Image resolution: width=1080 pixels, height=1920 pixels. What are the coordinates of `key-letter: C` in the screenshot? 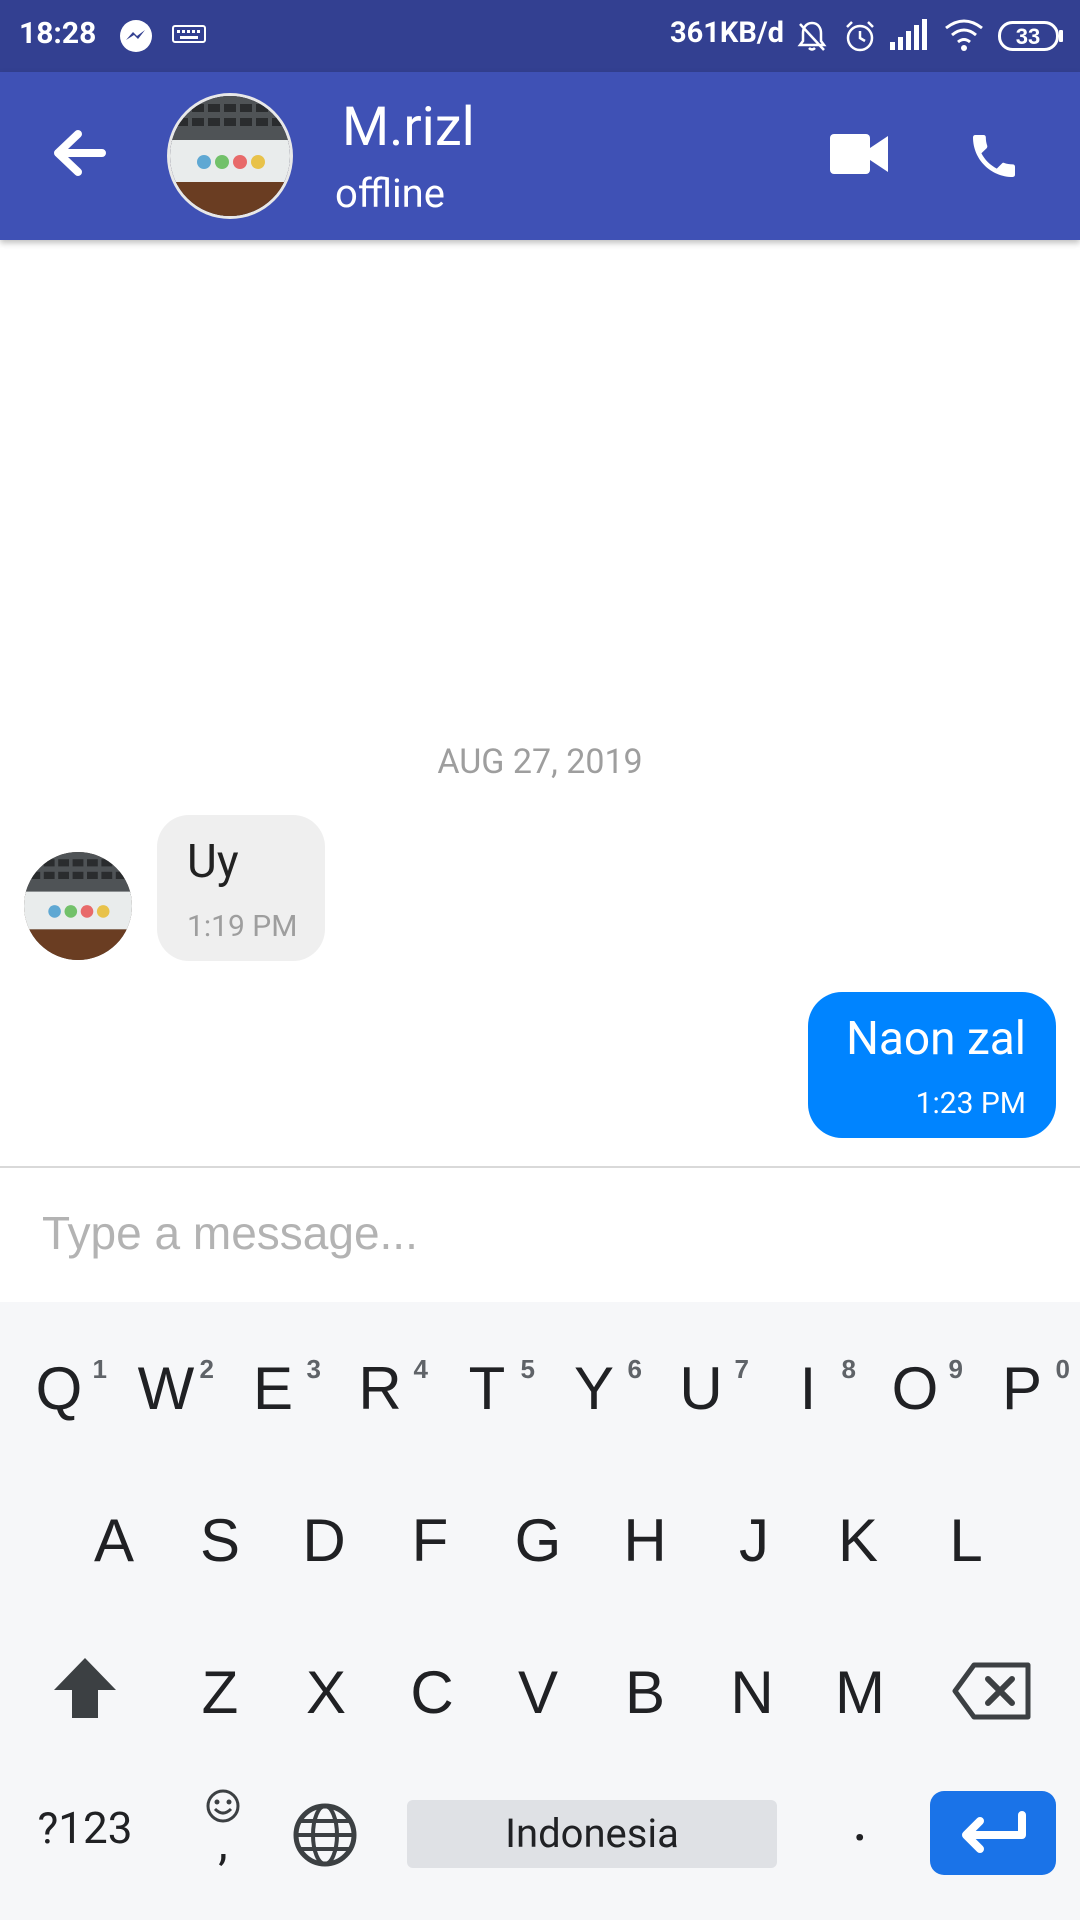 It's located at (432, 1692).